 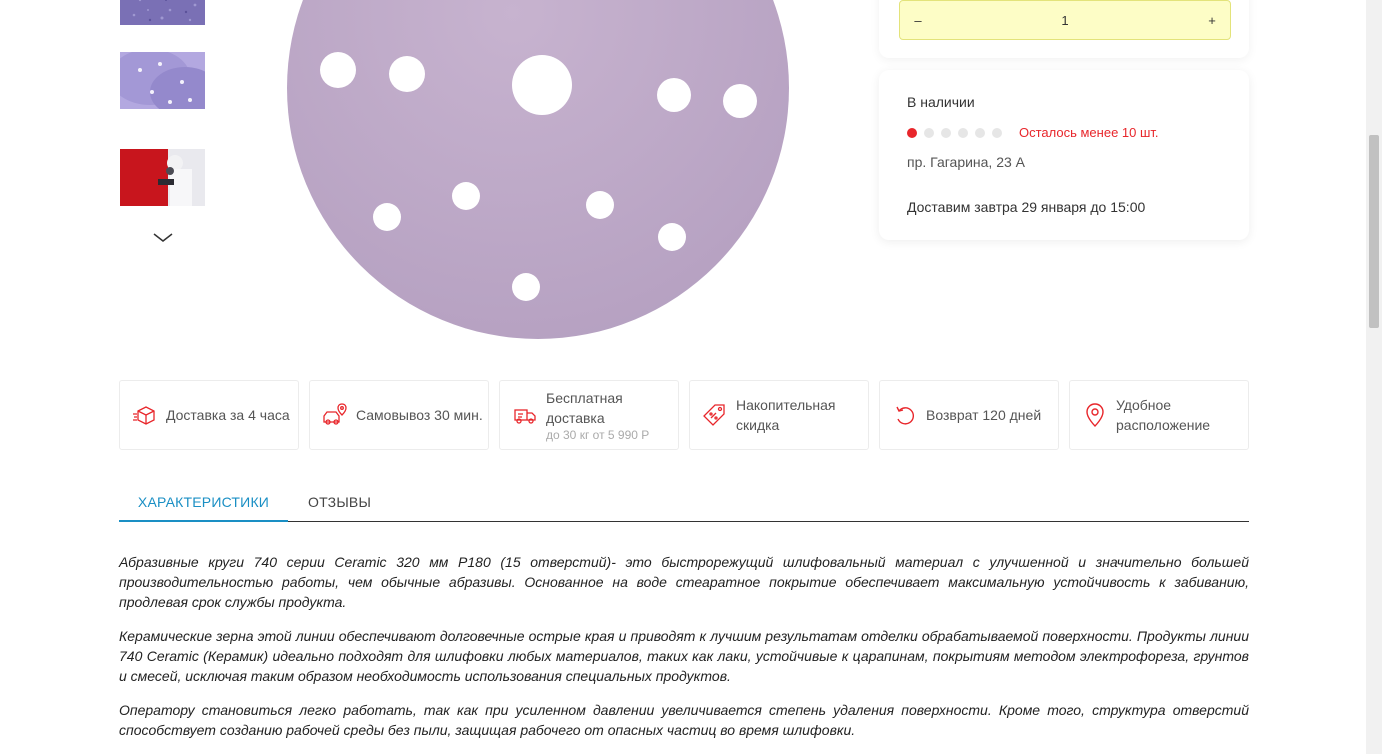 What do you see at coordinates (584, 408) in the screenshot?
I see `feature-title: Бесплатная доставка` at bounding box center [584, 408].